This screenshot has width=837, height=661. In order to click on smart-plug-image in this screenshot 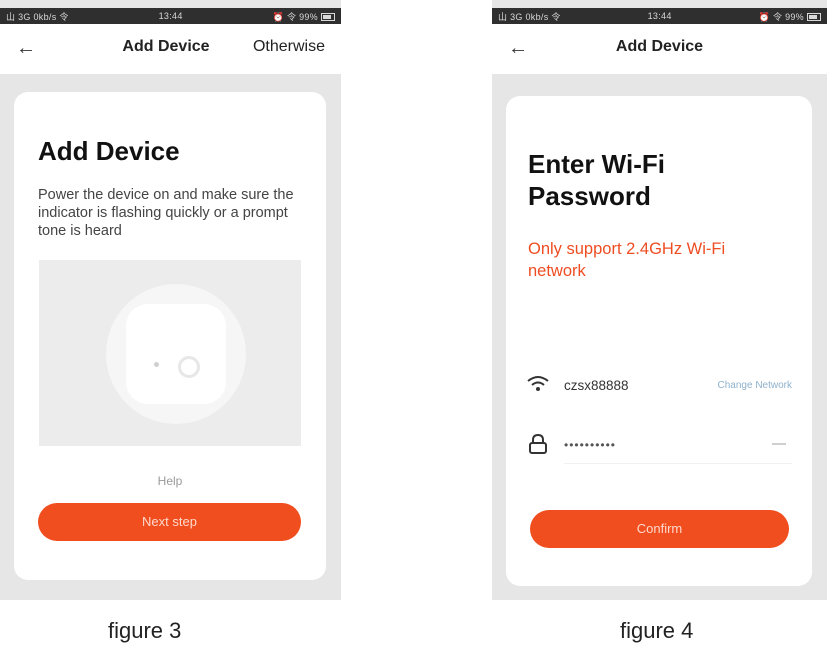, I will do `click(176, 354)`.